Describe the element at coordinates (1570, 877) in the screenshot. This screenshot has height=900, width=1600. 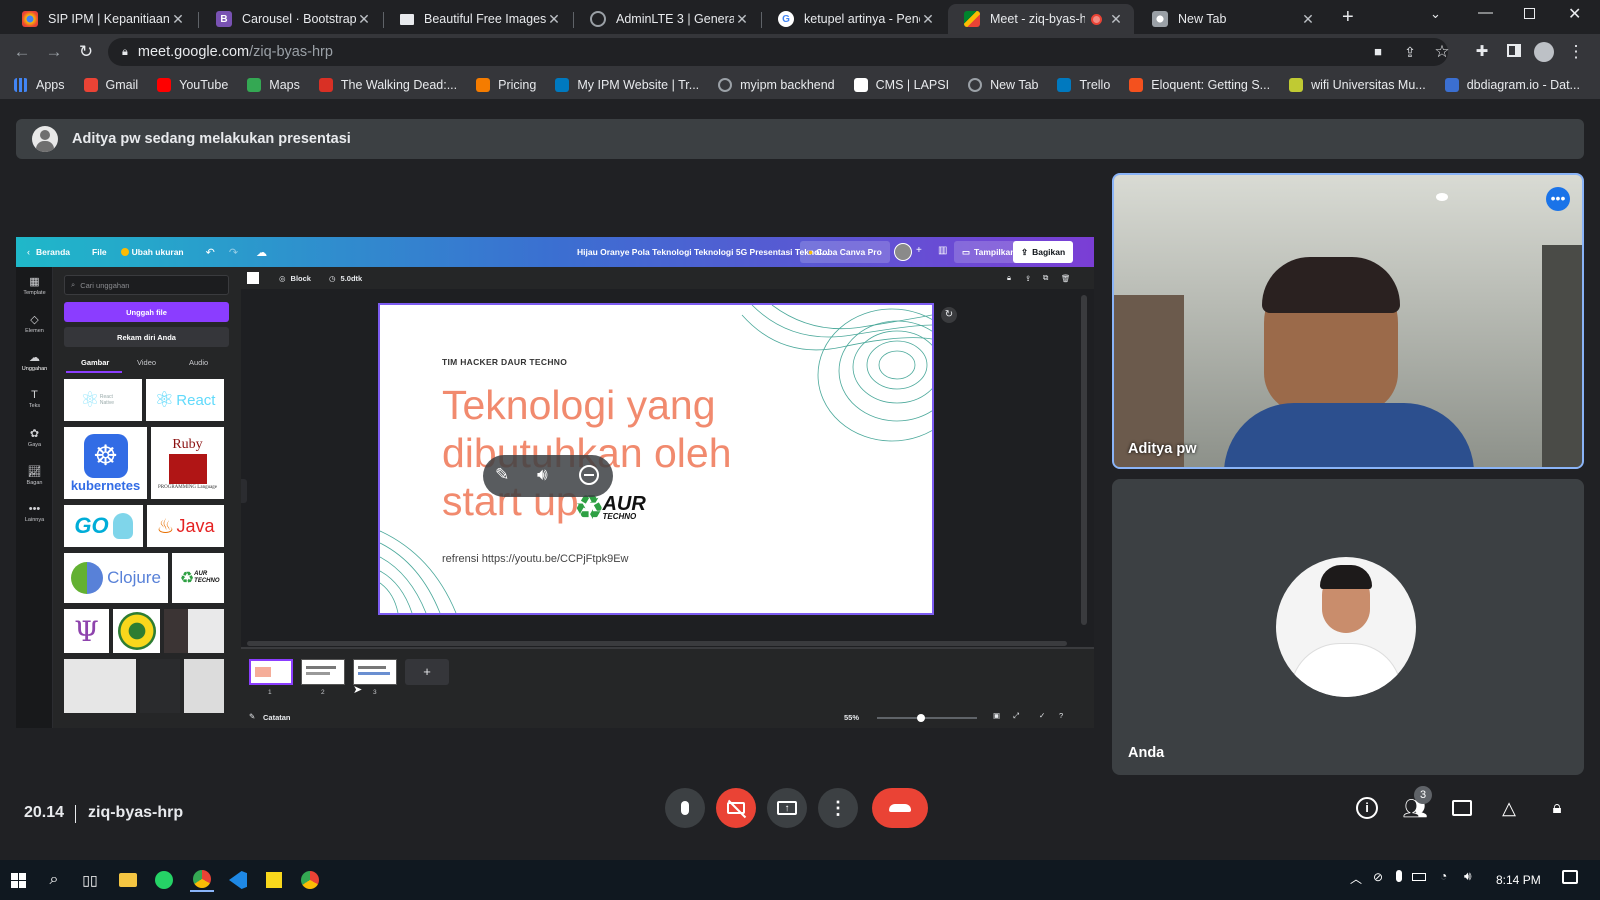
I see `notification-center-icon` at that location.